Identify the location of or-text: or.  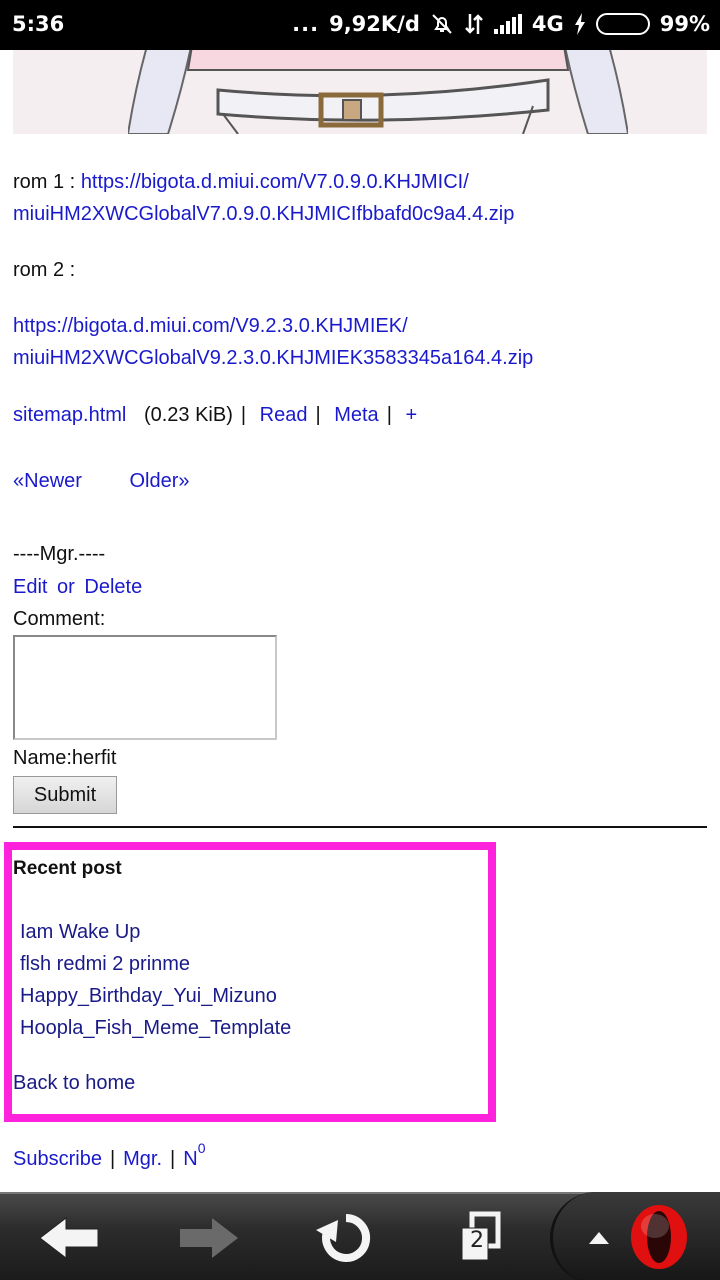
(66, 587).